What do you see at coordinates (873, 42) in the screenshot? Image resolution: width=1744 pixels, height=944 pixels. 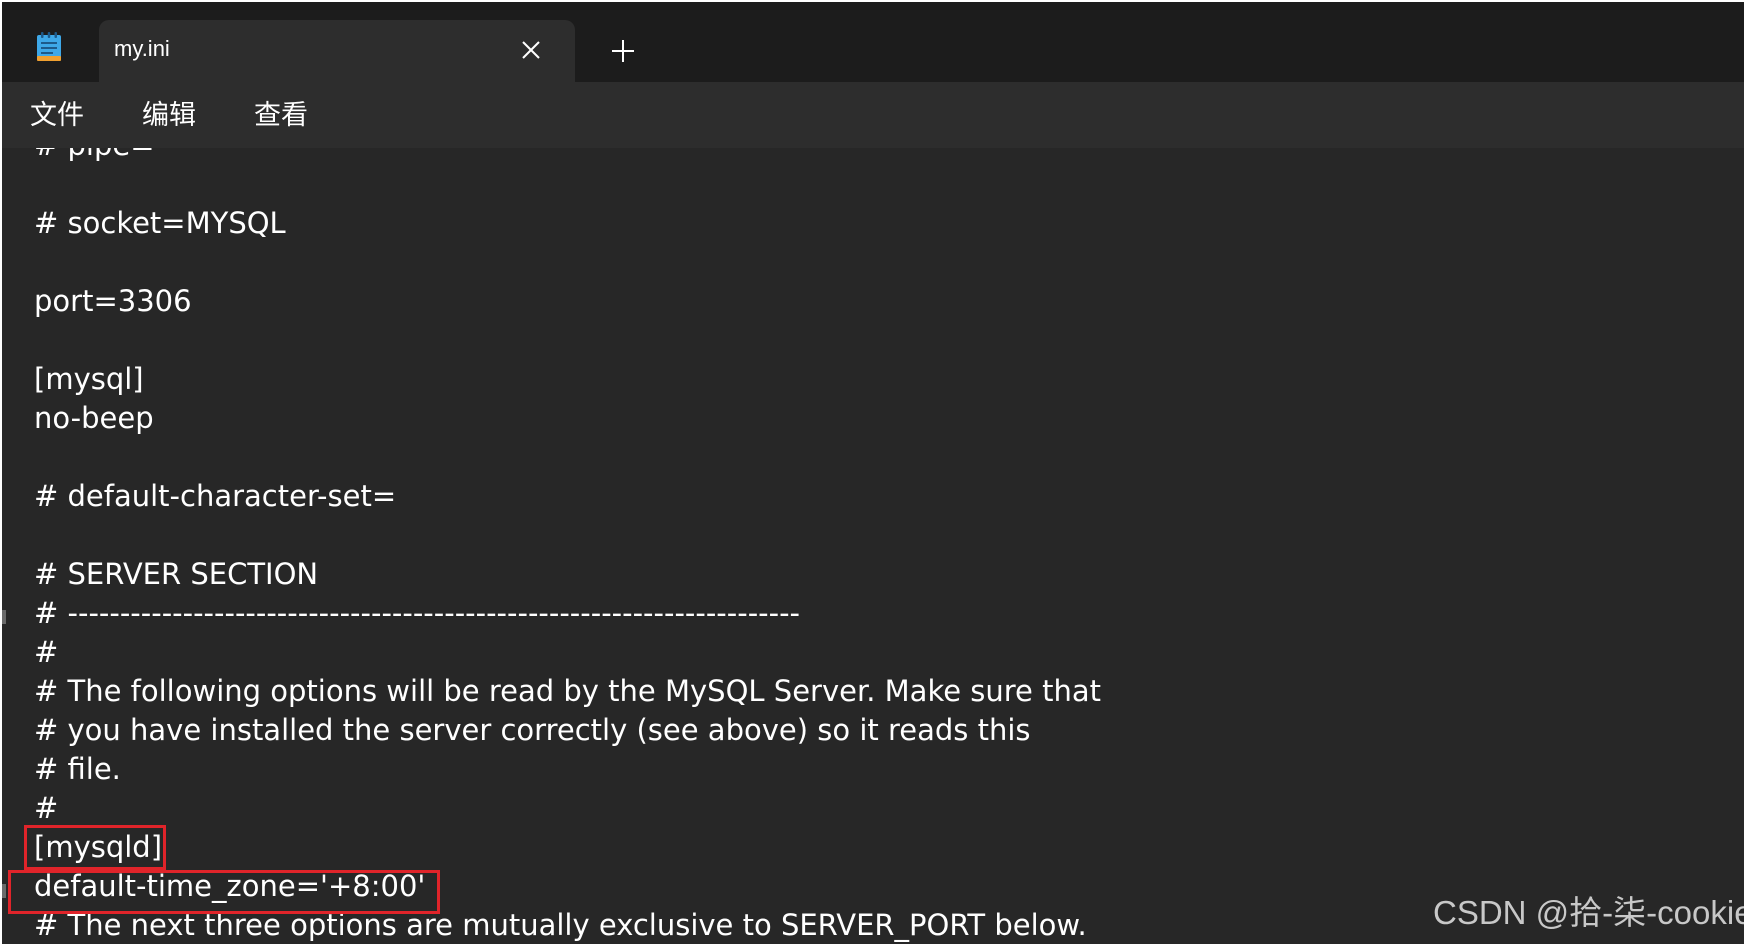 I see `tab-bar: my.ini` at bounding box center [873, 42].